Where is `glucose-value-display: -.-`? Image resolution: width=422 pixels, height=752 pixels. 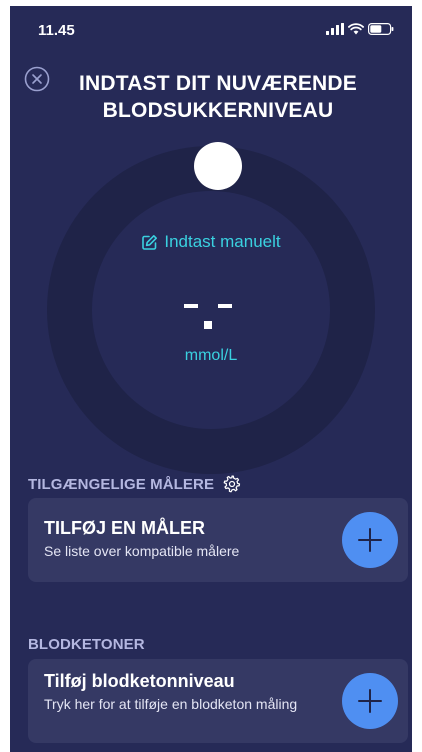
glucose-value-display: -.- is located at coordinates (211, 316).